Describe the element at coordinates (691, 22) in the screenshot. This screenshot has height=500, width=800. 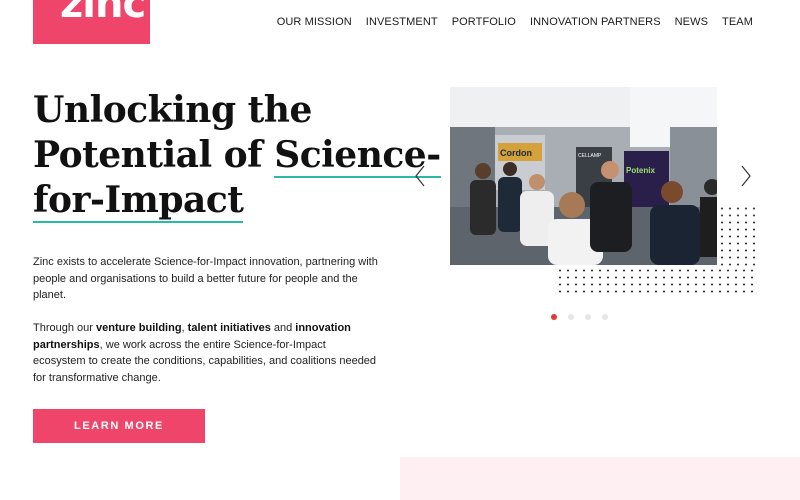
I see `nav-item-news: NEWS` at that location.